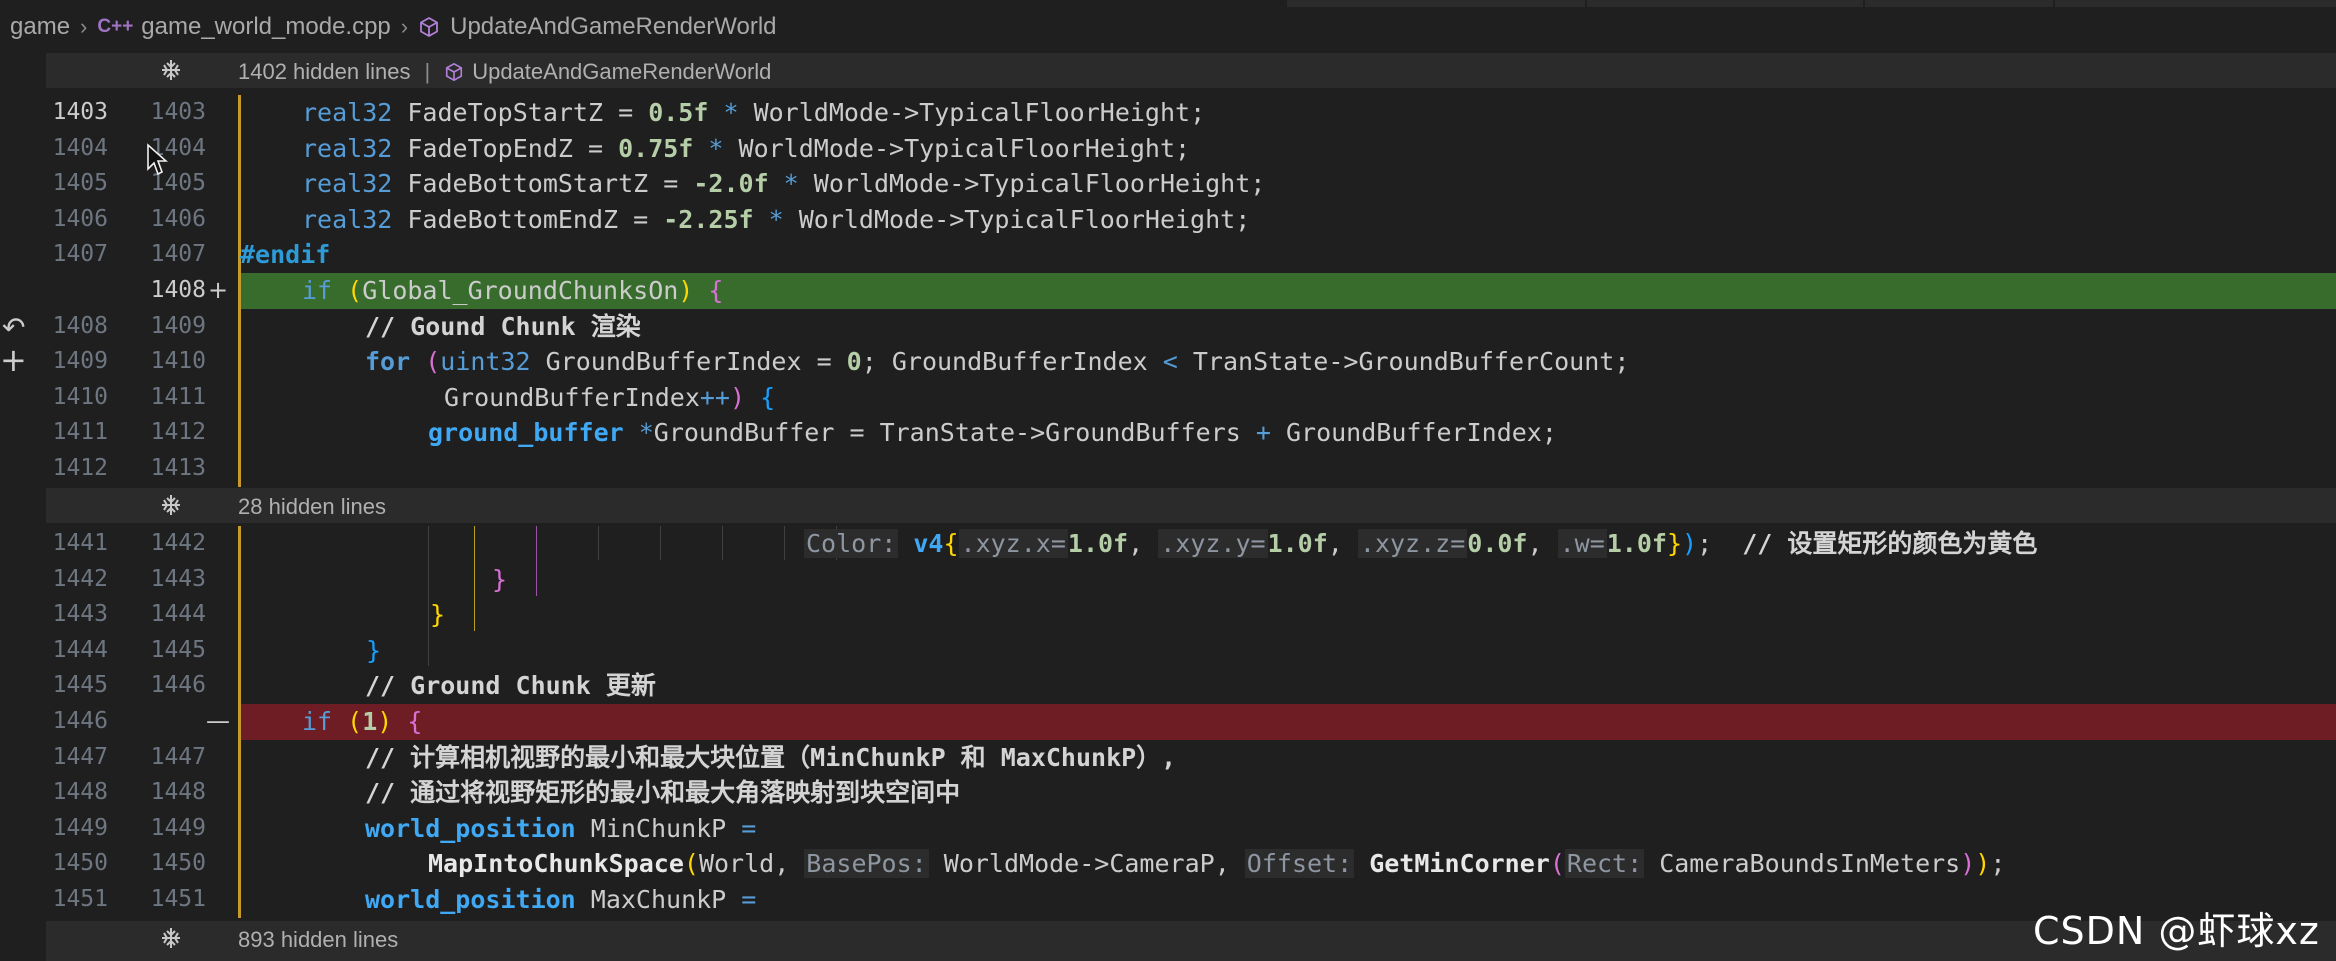  I want to click on original-line-number: 1410, so click(80, 396).